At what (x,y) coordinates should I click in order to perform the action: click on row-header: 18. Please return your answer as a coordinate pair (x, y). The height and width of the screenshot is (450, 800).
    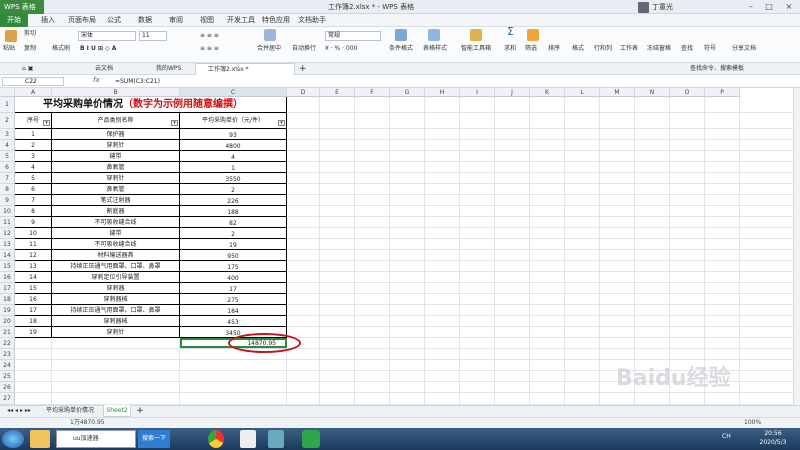
    Looking at the image, I should click on (7, 299).